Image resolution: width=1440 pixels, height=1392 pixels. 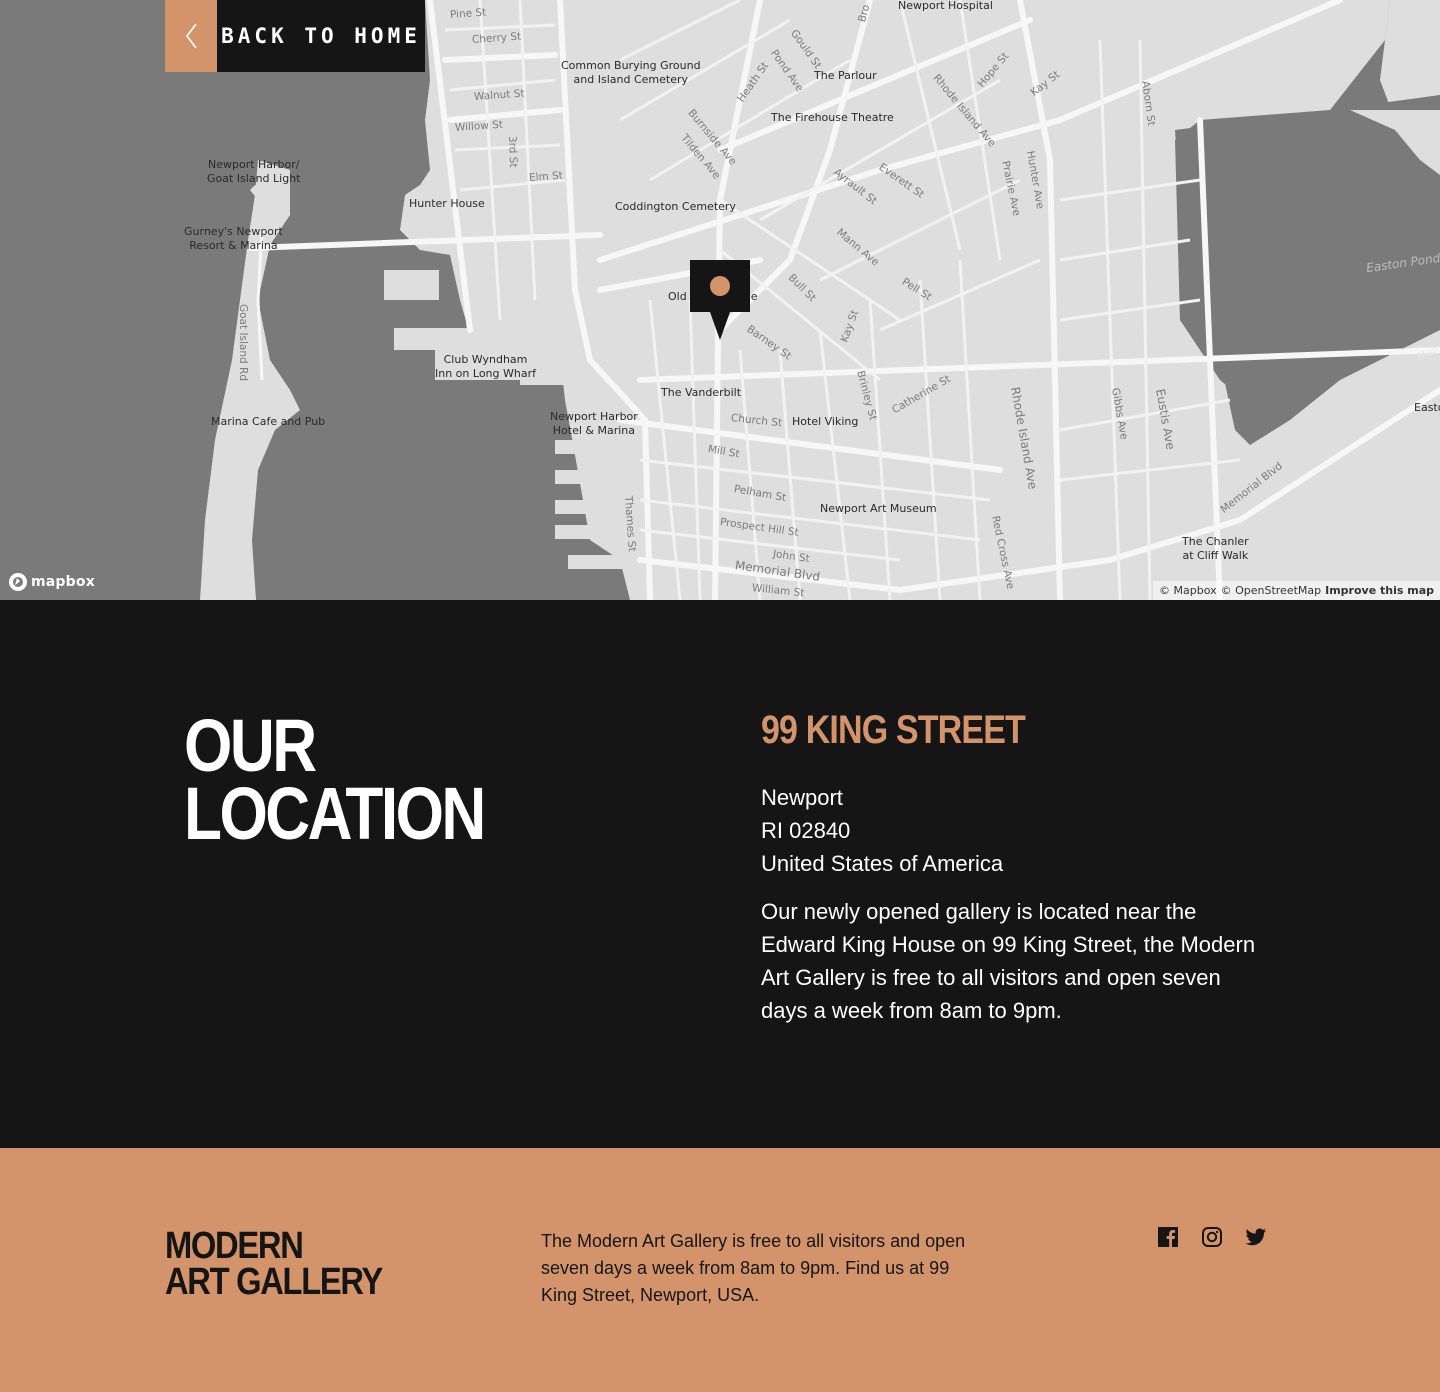 What do you see at coordinates (513, 151) in the screenshot?
I see `street-label: 3rd St` at bounding box center [513, 151].